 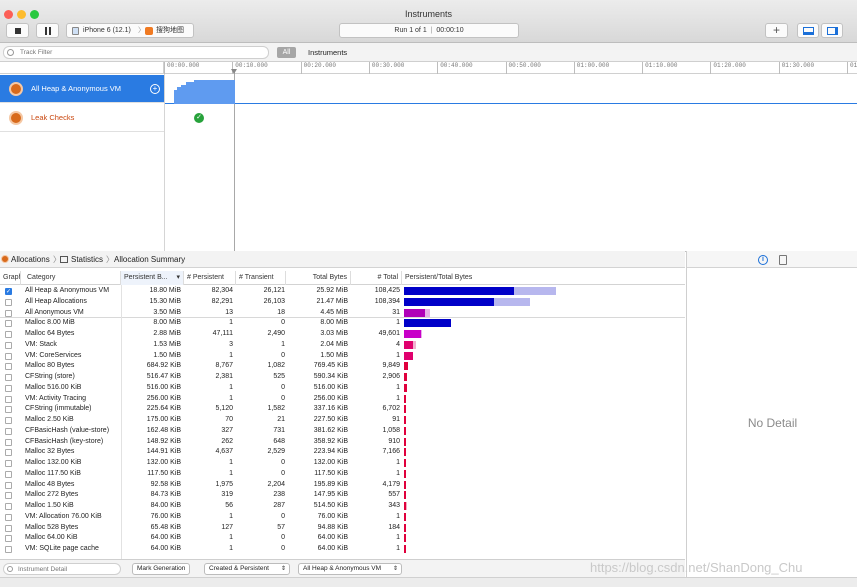 I want to click on column-persistent-total-bytes: Persistent/Total Bytes, so click(x=543, y=278).